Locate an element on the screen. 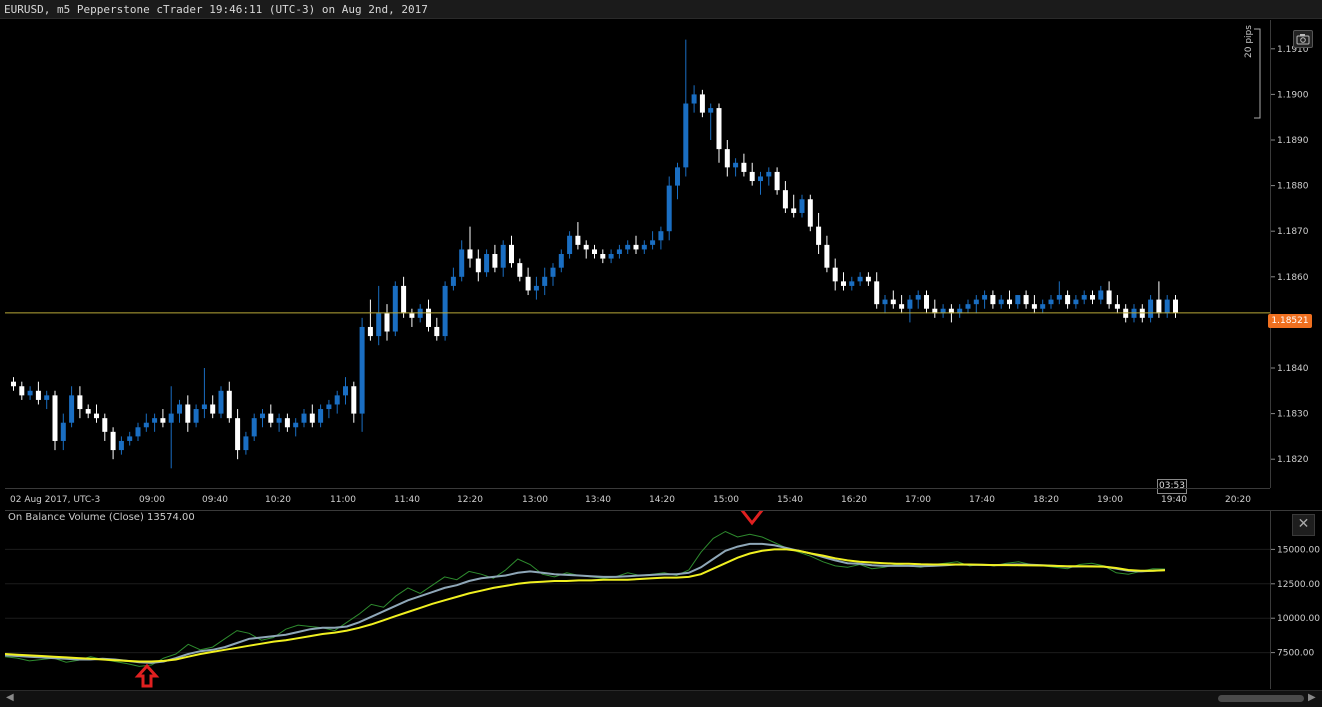  obv-tick-label: 12500.00 is located at coordinates (1298, 585).